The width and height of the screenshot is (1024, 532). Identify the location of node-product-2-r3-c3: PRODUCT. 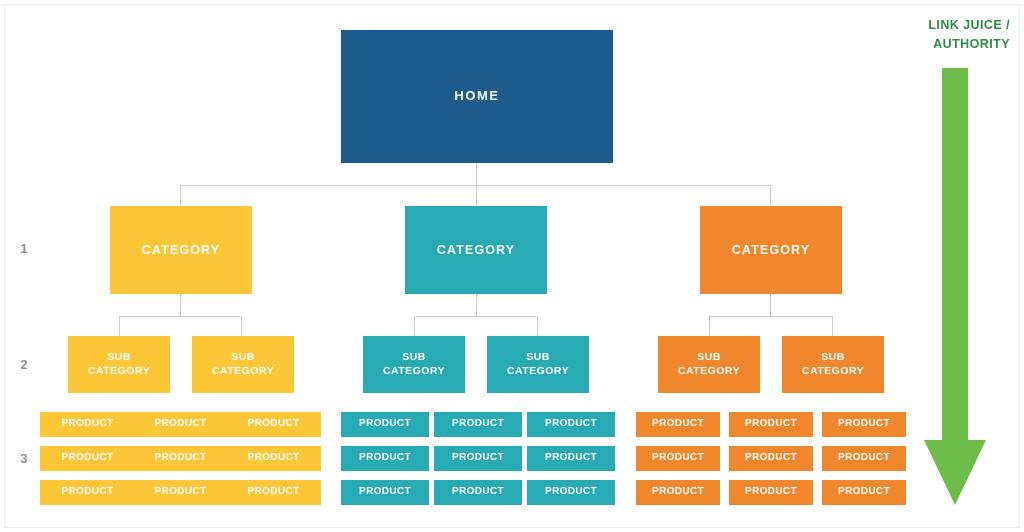
(571, 492).